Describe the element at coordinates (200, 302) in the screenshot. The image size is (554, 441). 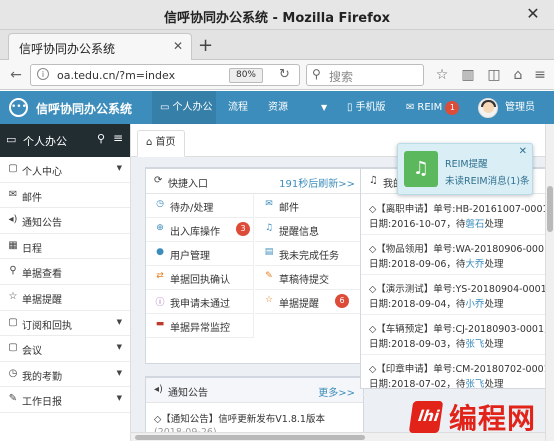
I see `quick-rejected: ⓘ 我申请未通过` at that location.